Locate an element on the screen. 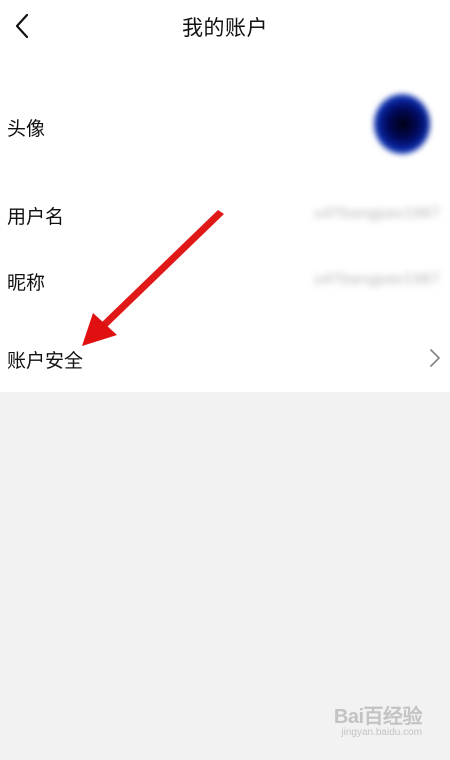 This screenshot has height=760, width=450. nickname-label: 昵称 is located at coordinates (26, 283).